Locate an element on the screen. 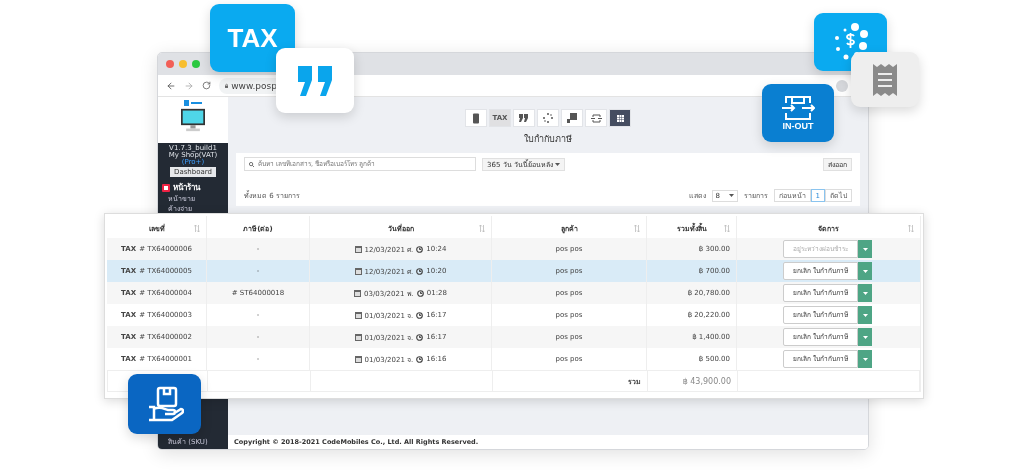 Image resolution: width=1024 pixels, height=470 pixels. search-icon is located at coordinates (251, 164).